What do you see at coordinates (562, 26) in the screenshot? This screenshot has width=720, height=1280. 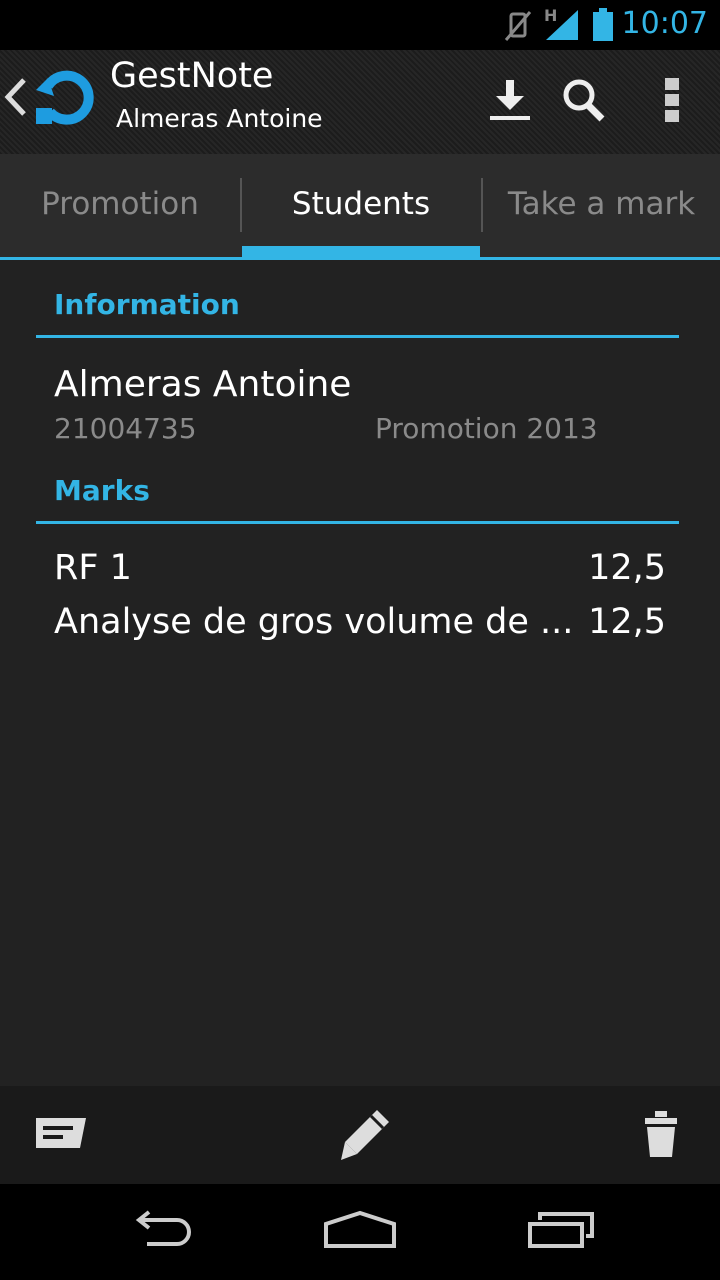 I see `signal-icon: H` at bounding box center [562, 26].